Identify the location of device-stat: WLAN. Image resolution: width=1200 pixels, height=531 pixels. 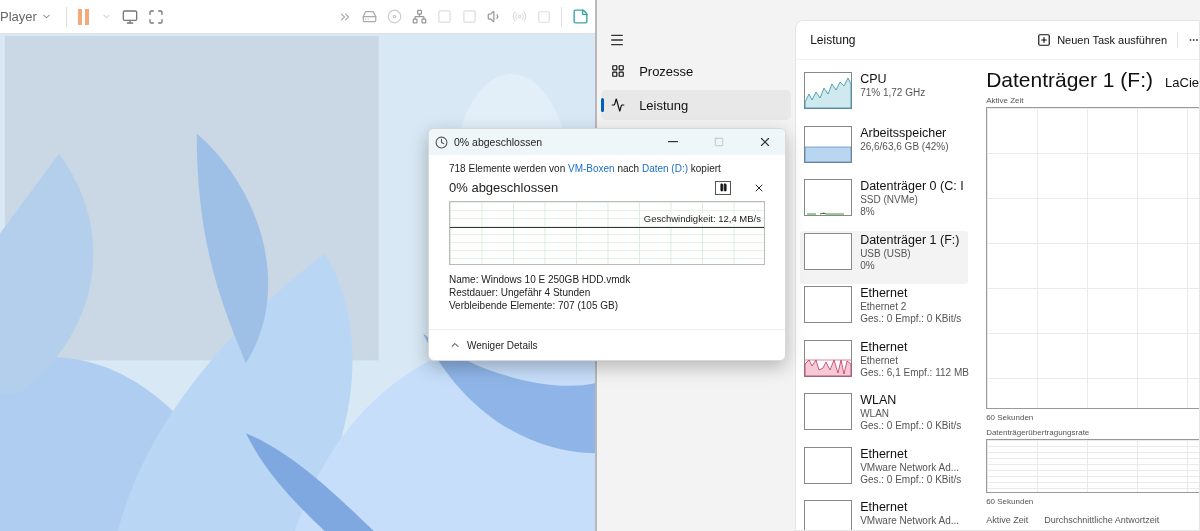
(875, 413).